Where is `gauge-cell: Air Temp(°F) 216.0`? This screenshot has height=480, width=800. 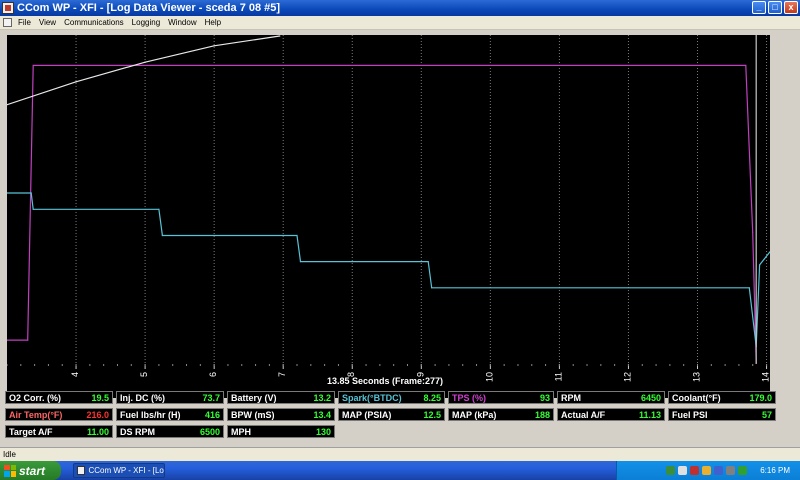
gauge-cell: Air Temp(°F) 216.0 is located at coordinates (59, 414).